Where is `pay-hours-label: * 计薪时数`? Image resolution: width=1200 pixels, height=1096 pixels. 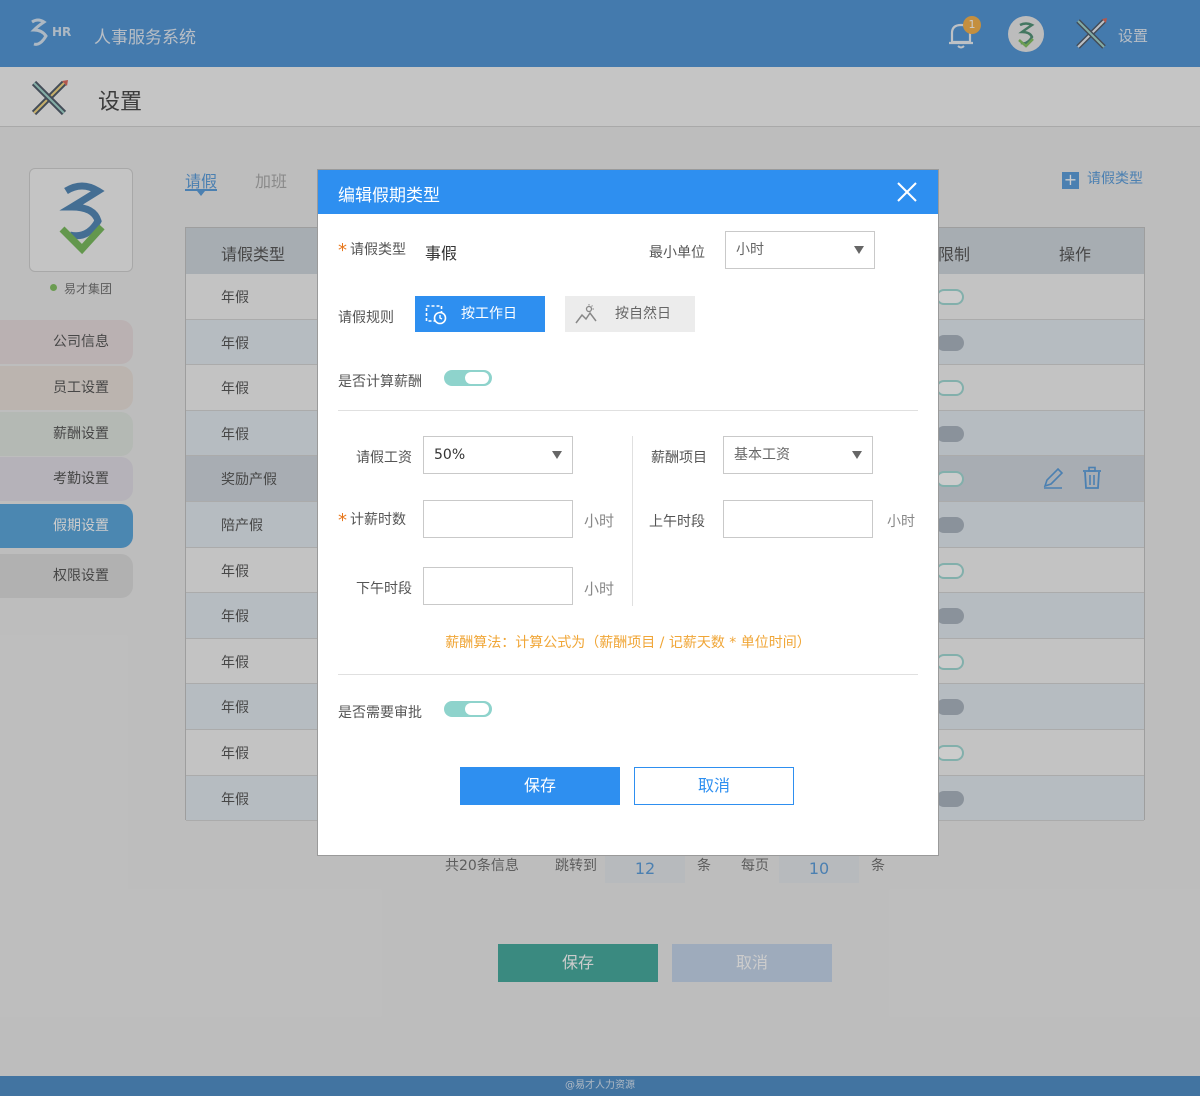 pay-hours-label: * 计薪时数 is located at coordinates (372, 520).